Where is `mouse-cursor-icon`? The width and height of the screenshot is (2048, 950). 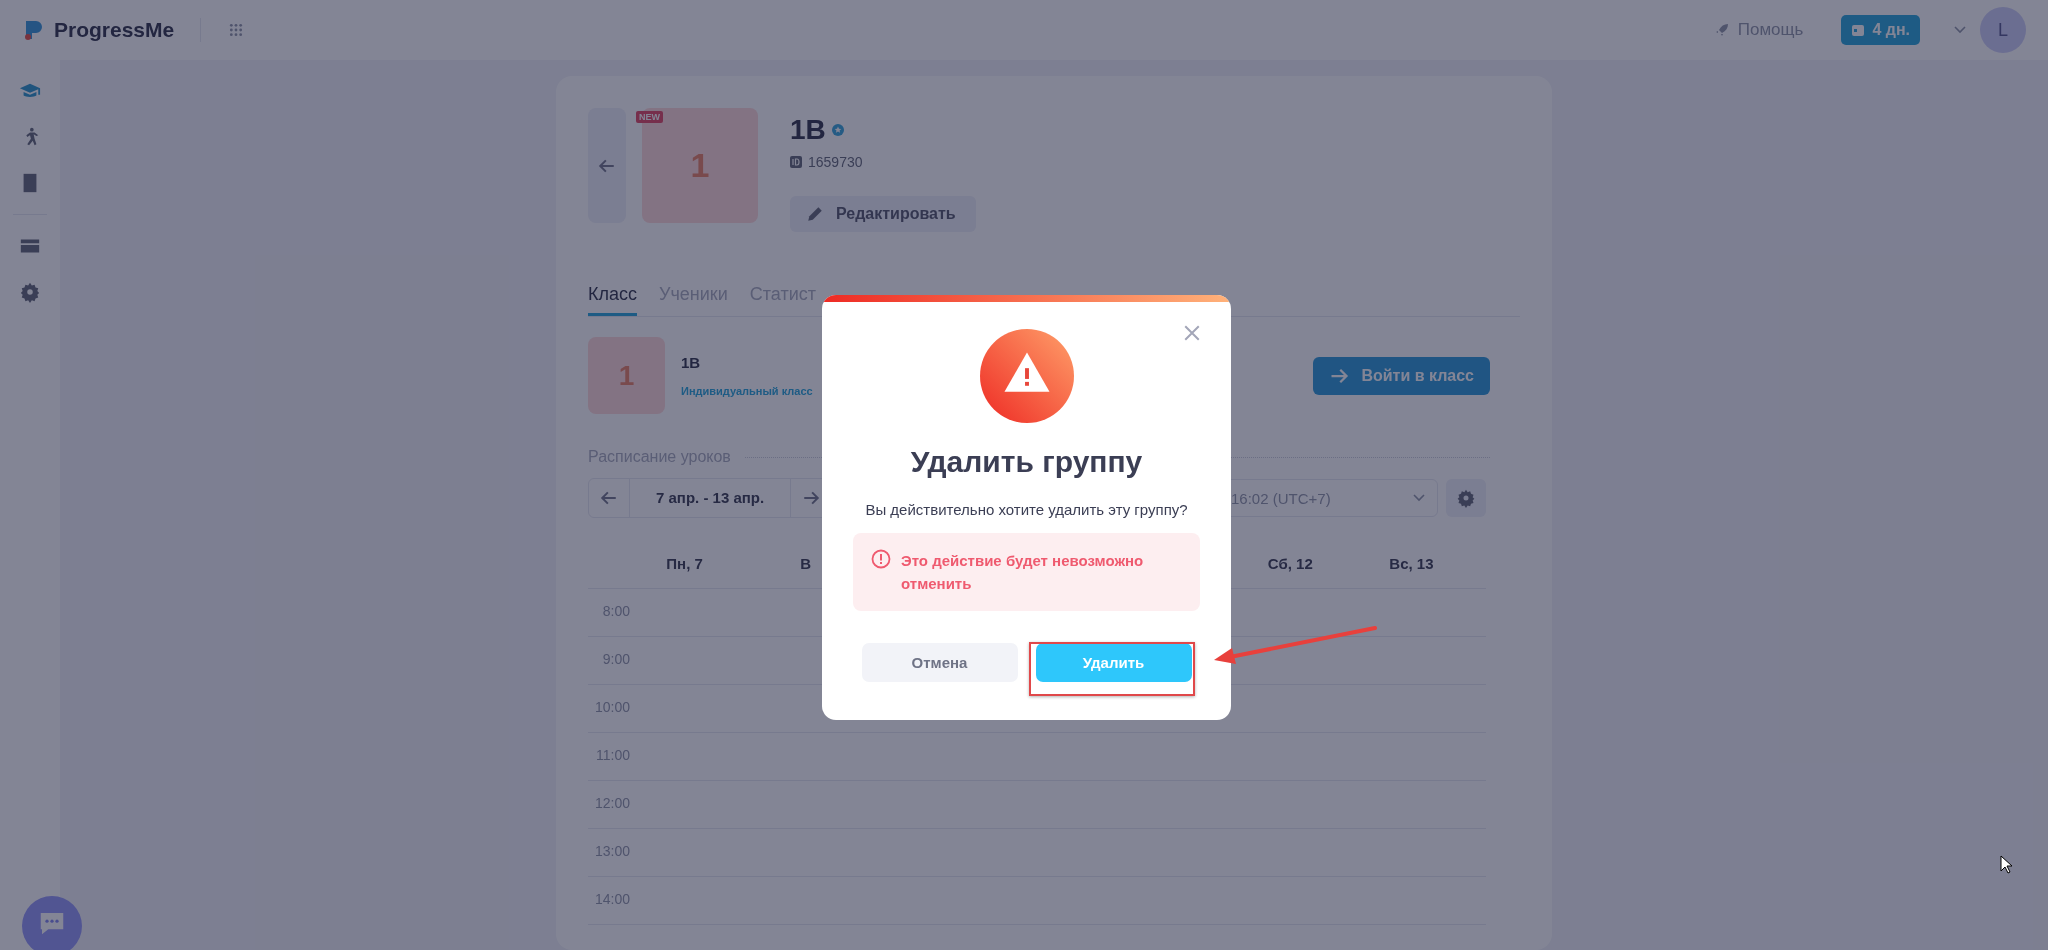
mouse-cursor-icon is located at coordinates (2007, 865).